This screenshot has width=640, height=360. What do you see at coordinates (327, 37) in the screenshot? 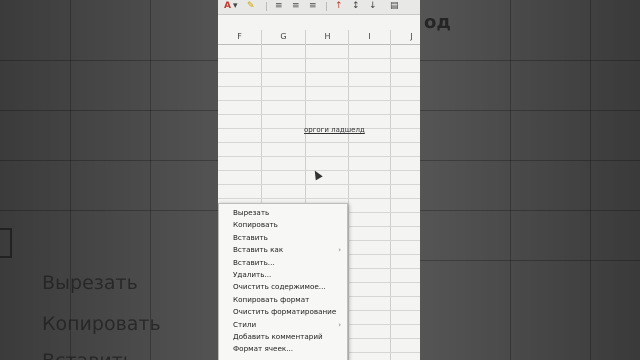
I see `column-header-h: H` at bounding box center [327, 37].